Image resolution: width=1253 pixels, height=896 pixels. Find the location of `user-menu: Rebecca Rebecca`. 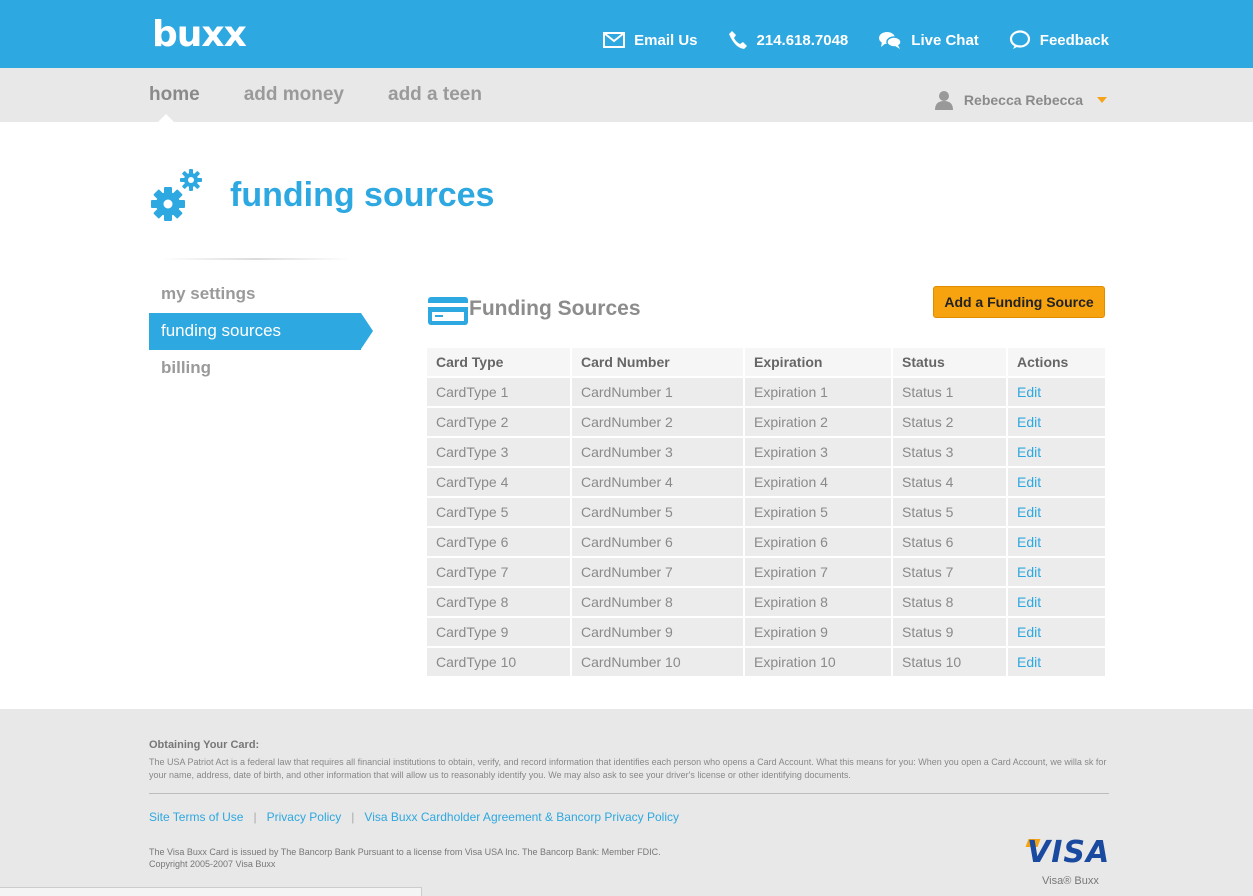

user-menu: Rebecca Rebecca is located at coordinates (1020, 100).